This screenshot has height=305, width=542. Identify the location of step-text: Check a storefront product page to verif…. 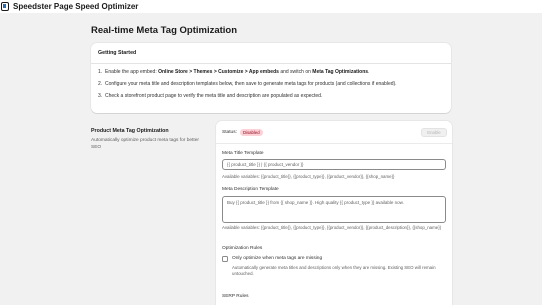
(214, 96).